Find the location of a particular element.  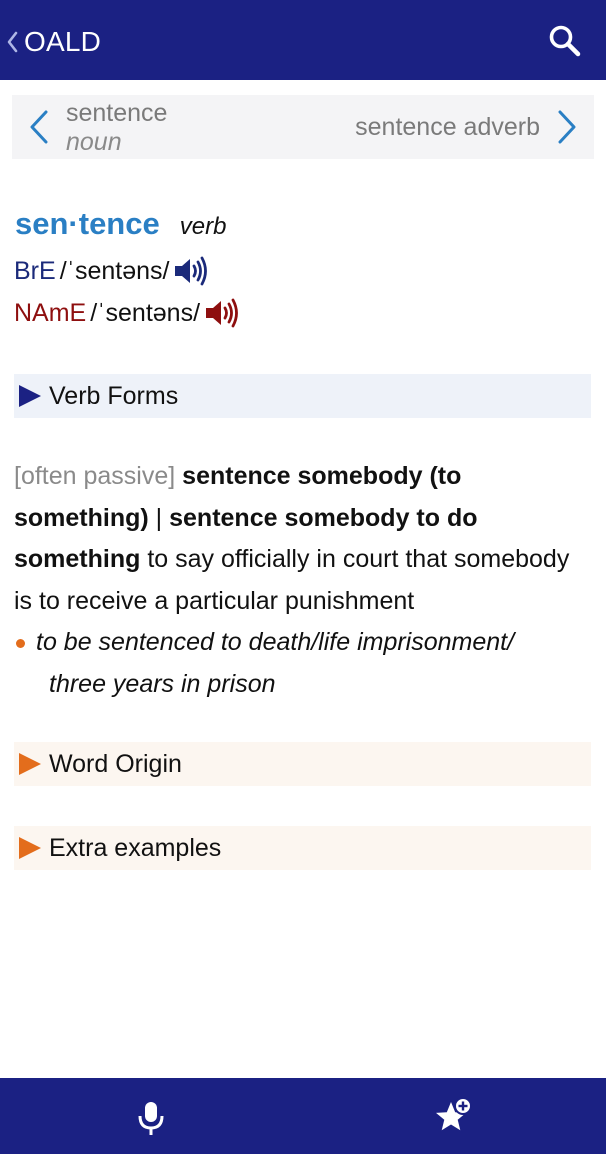

grammar-note: [often passive] is located at coordinates (95, 476).